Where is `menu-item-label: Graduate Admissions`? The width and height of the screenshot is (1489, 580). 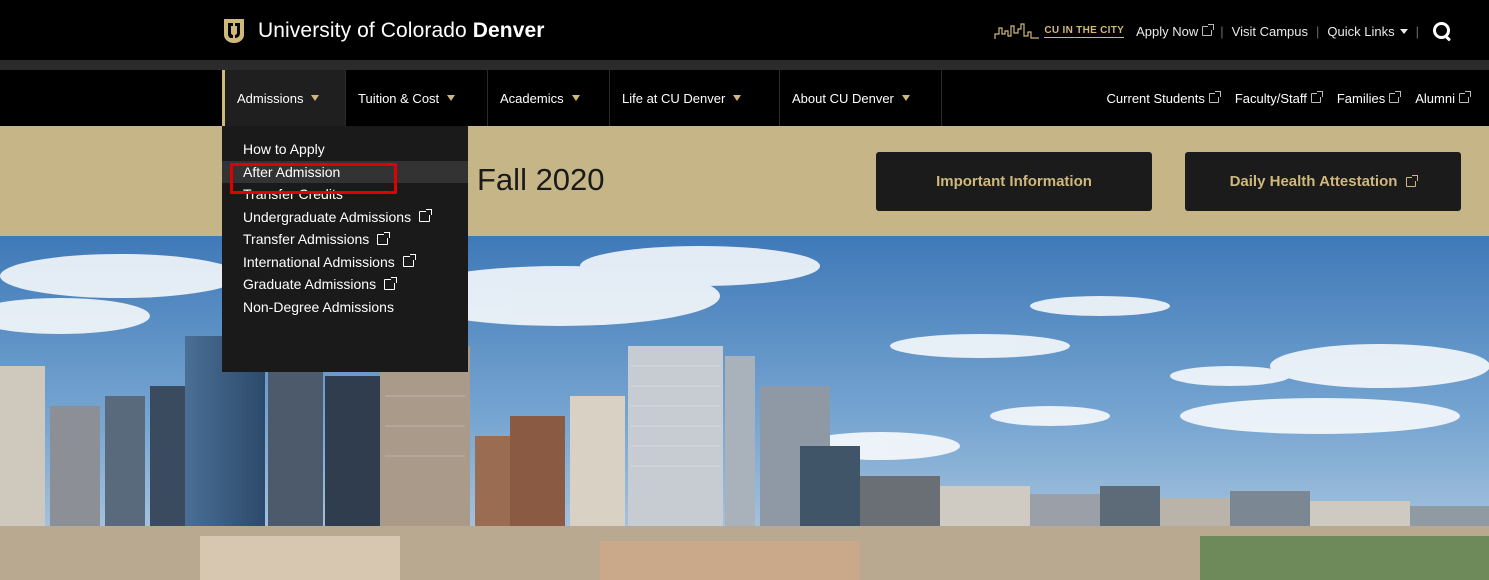
menu-item-label: Graduate Admissions is located at coordinates (310, 284).